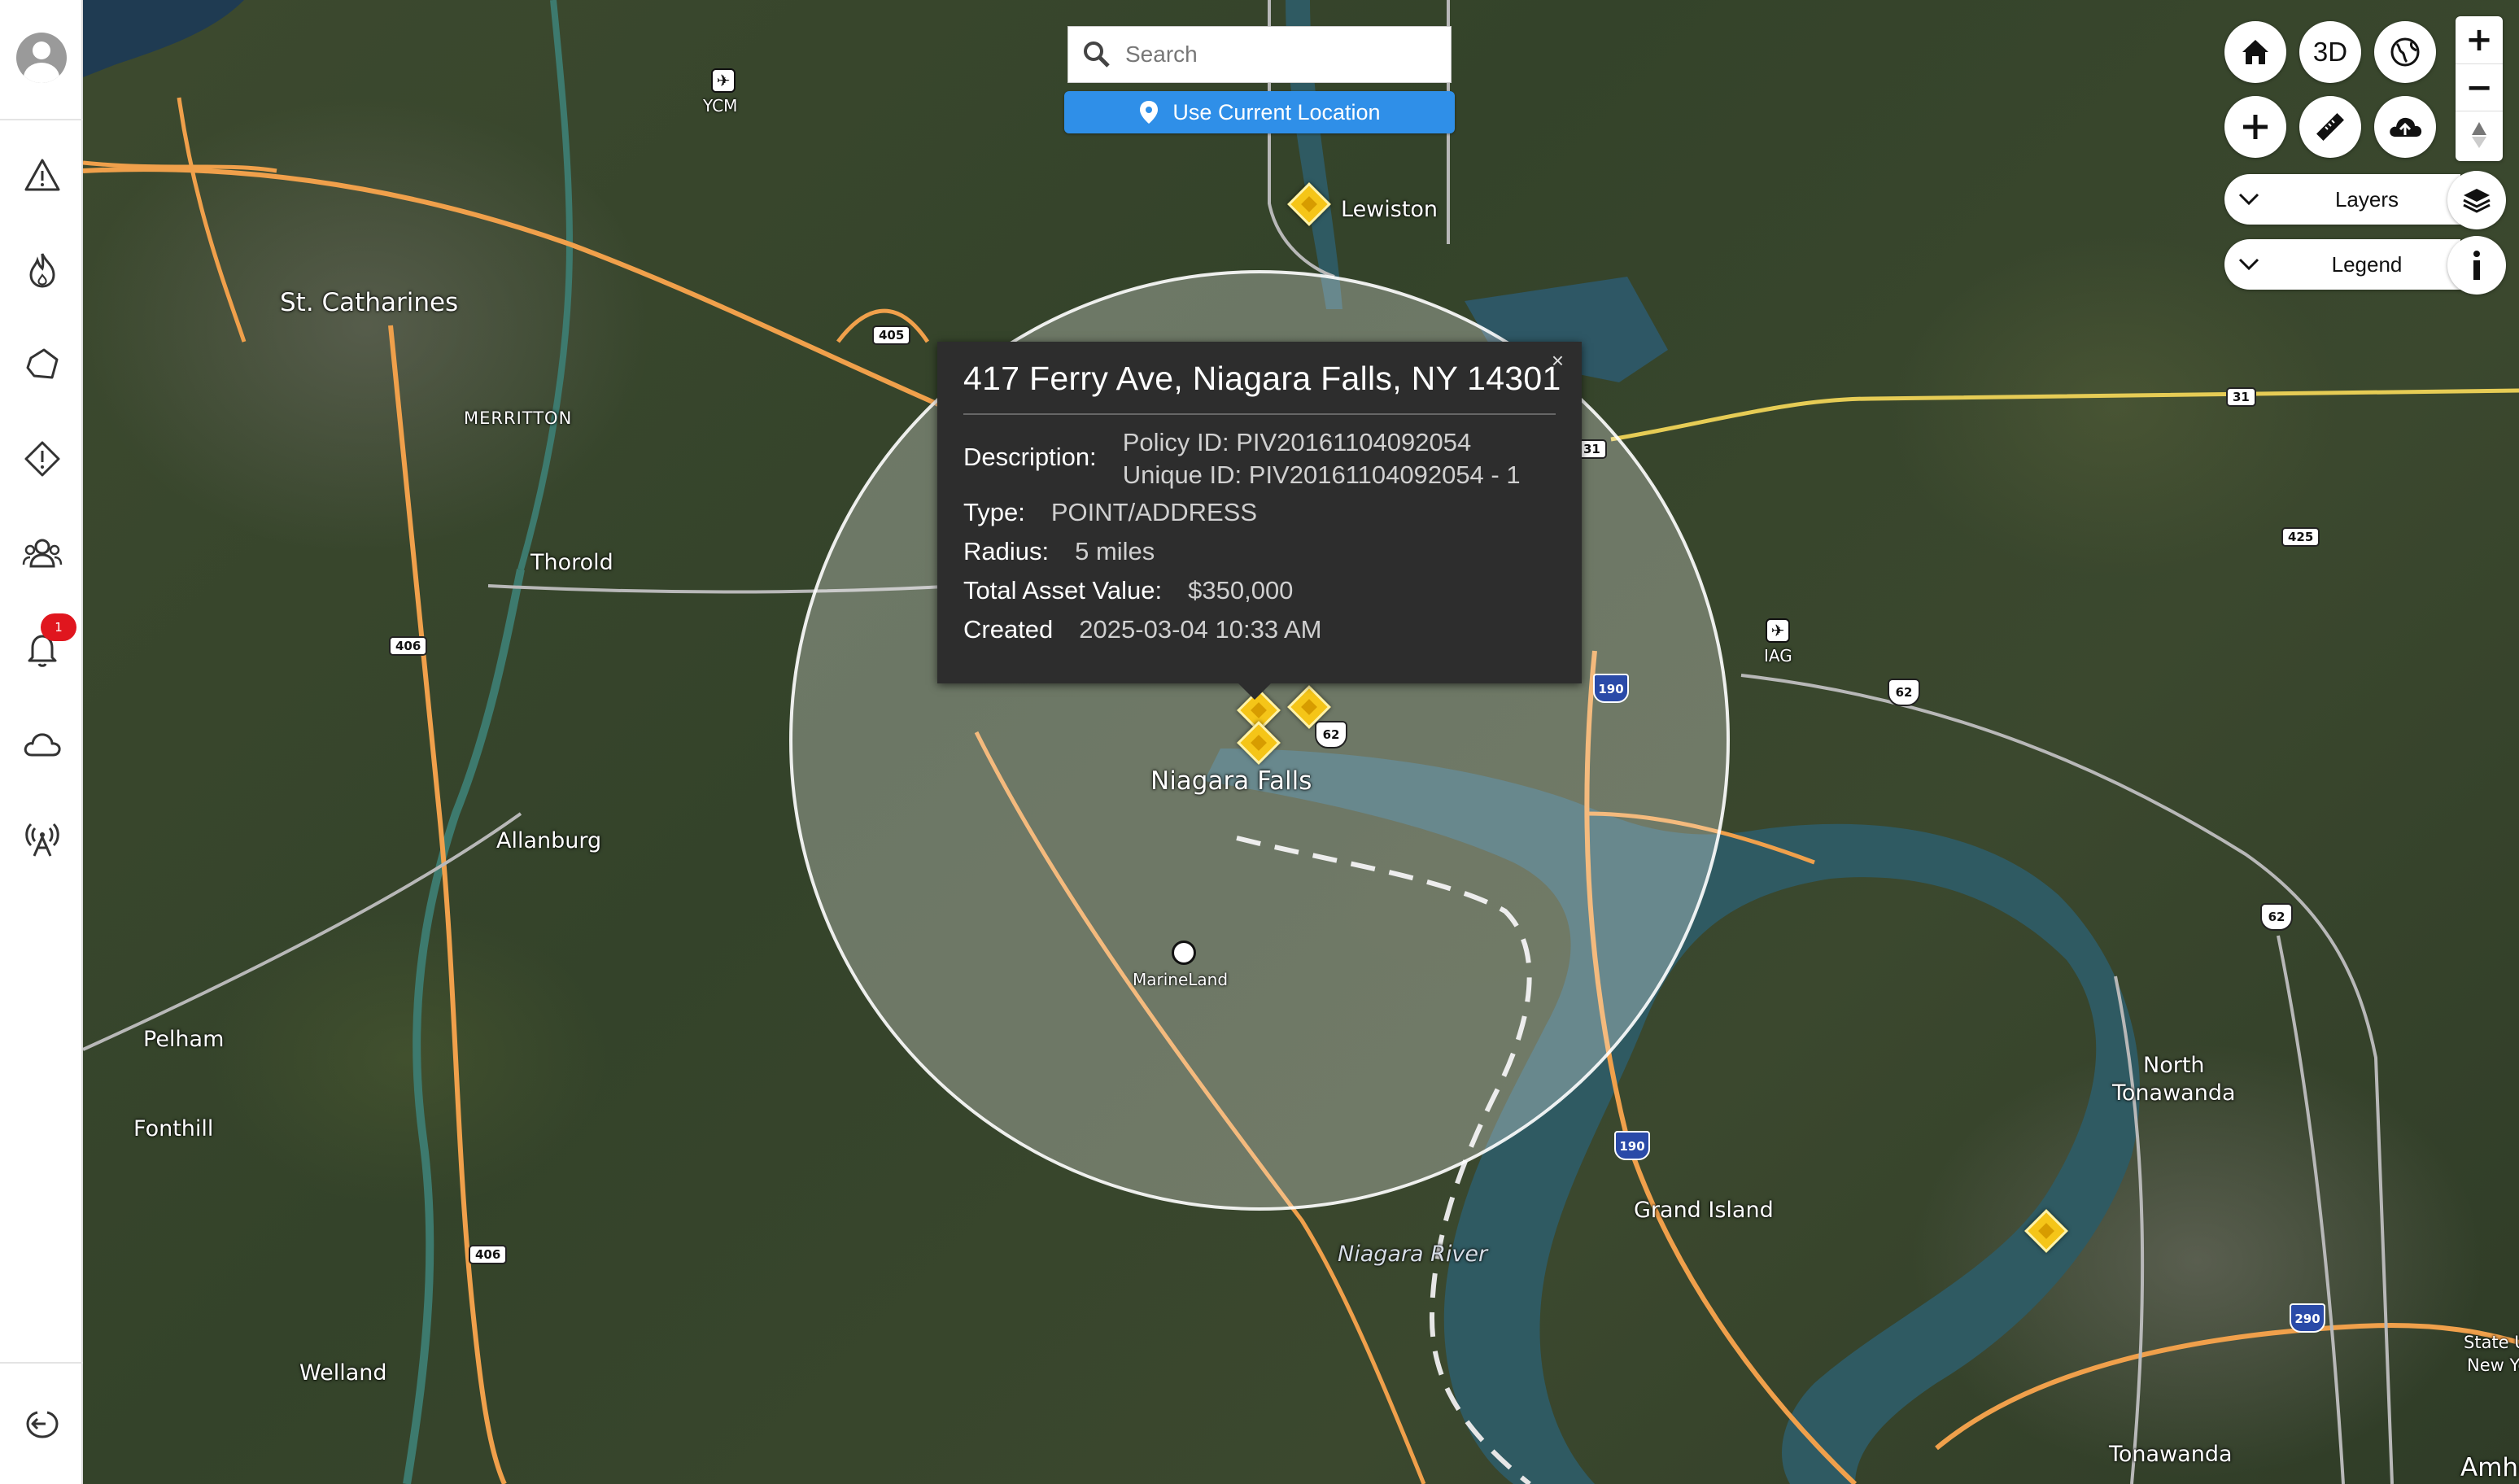 Image resolution: width=2519 pixels, height=1484 pixels. I want to click on cloud-icon, so click(42, 744).